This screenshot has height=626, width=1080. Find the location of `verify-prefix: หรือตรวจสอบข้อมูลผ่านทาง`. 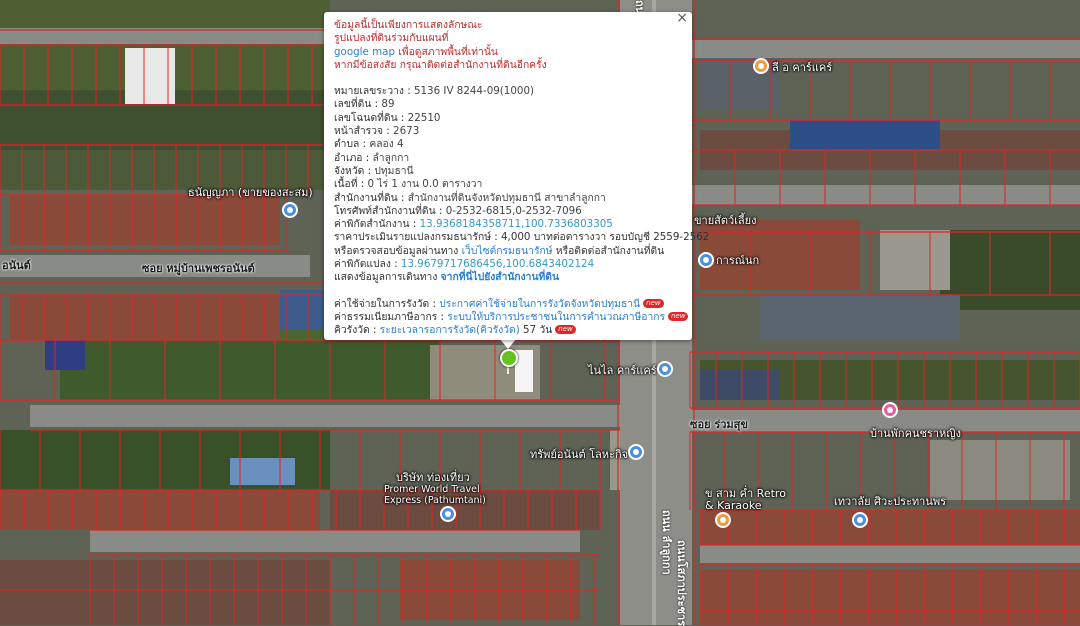

verify-prefix: หรือตรวจสอบข้อมูลผ่านทาง is located at coordinates (396, 250).